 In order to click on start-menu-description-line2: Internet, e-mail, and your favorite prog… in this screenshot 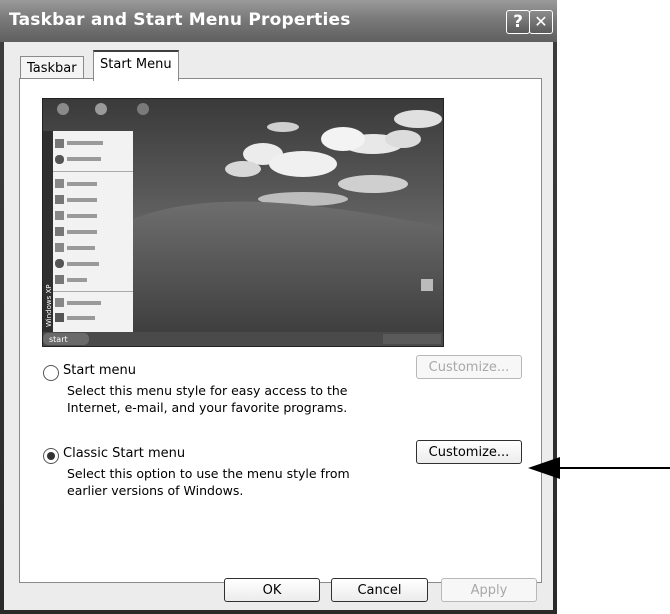, I will do `click(207, 407)`.